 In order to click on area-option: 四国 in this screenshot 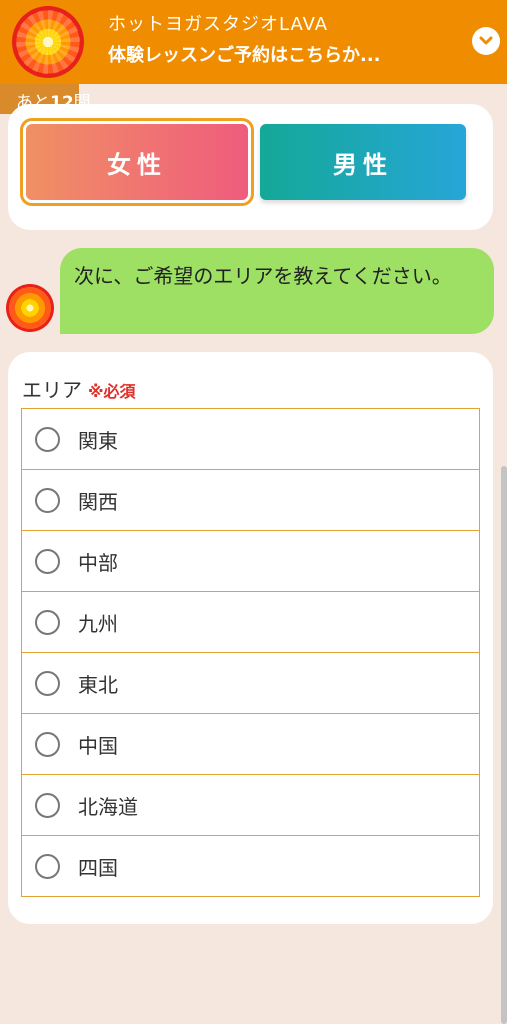, I will do `click(250, 866)`.